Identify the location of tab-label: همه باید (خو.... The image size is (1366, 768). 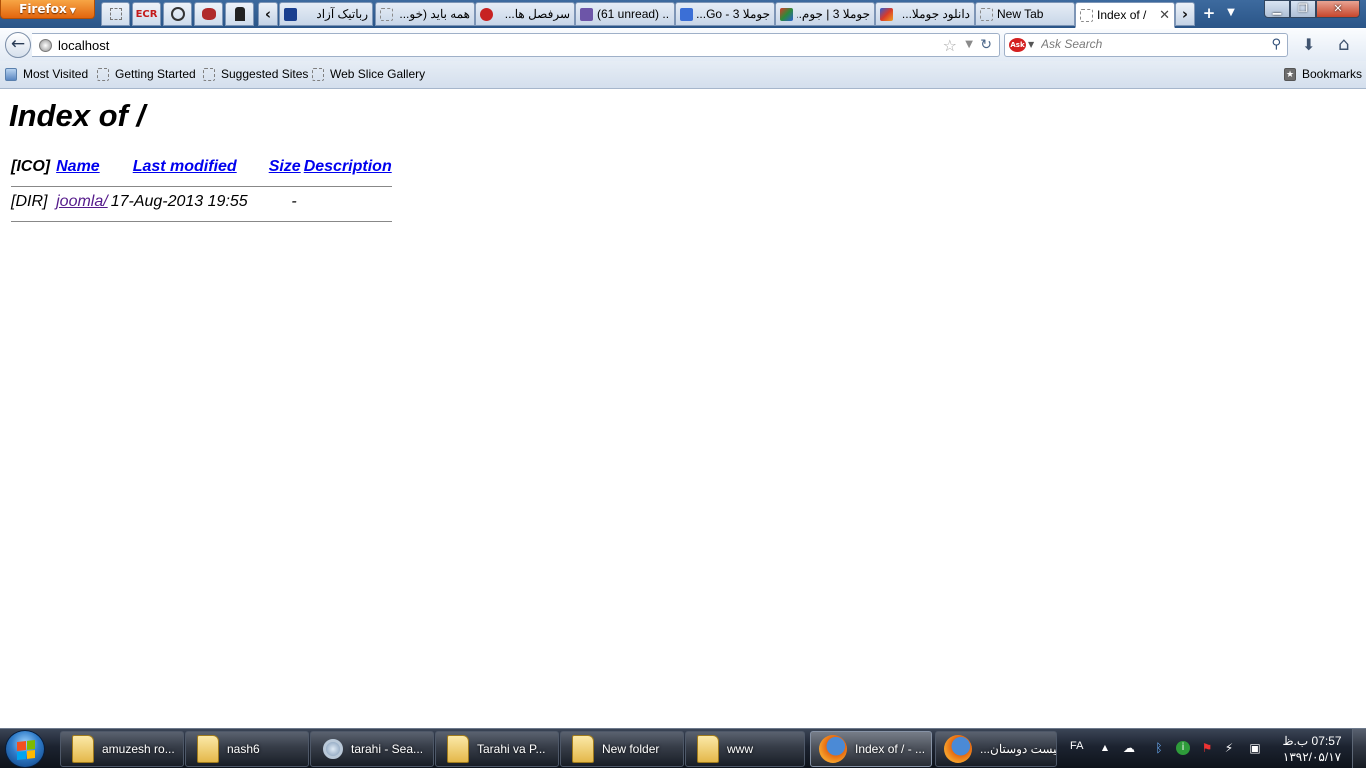
(434, 14).